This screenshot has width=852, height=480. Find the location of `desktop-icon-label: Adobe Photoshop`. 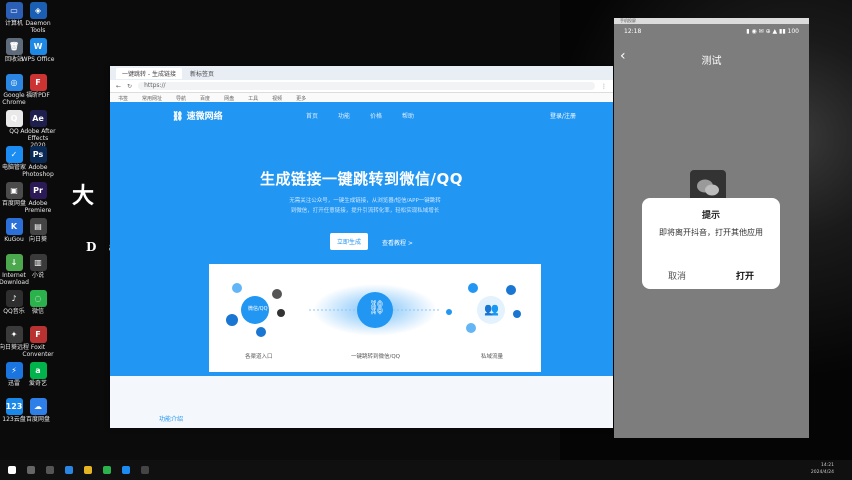

desktop-icon-label: Adobe Photoshop is located at coordinates (38, 171).